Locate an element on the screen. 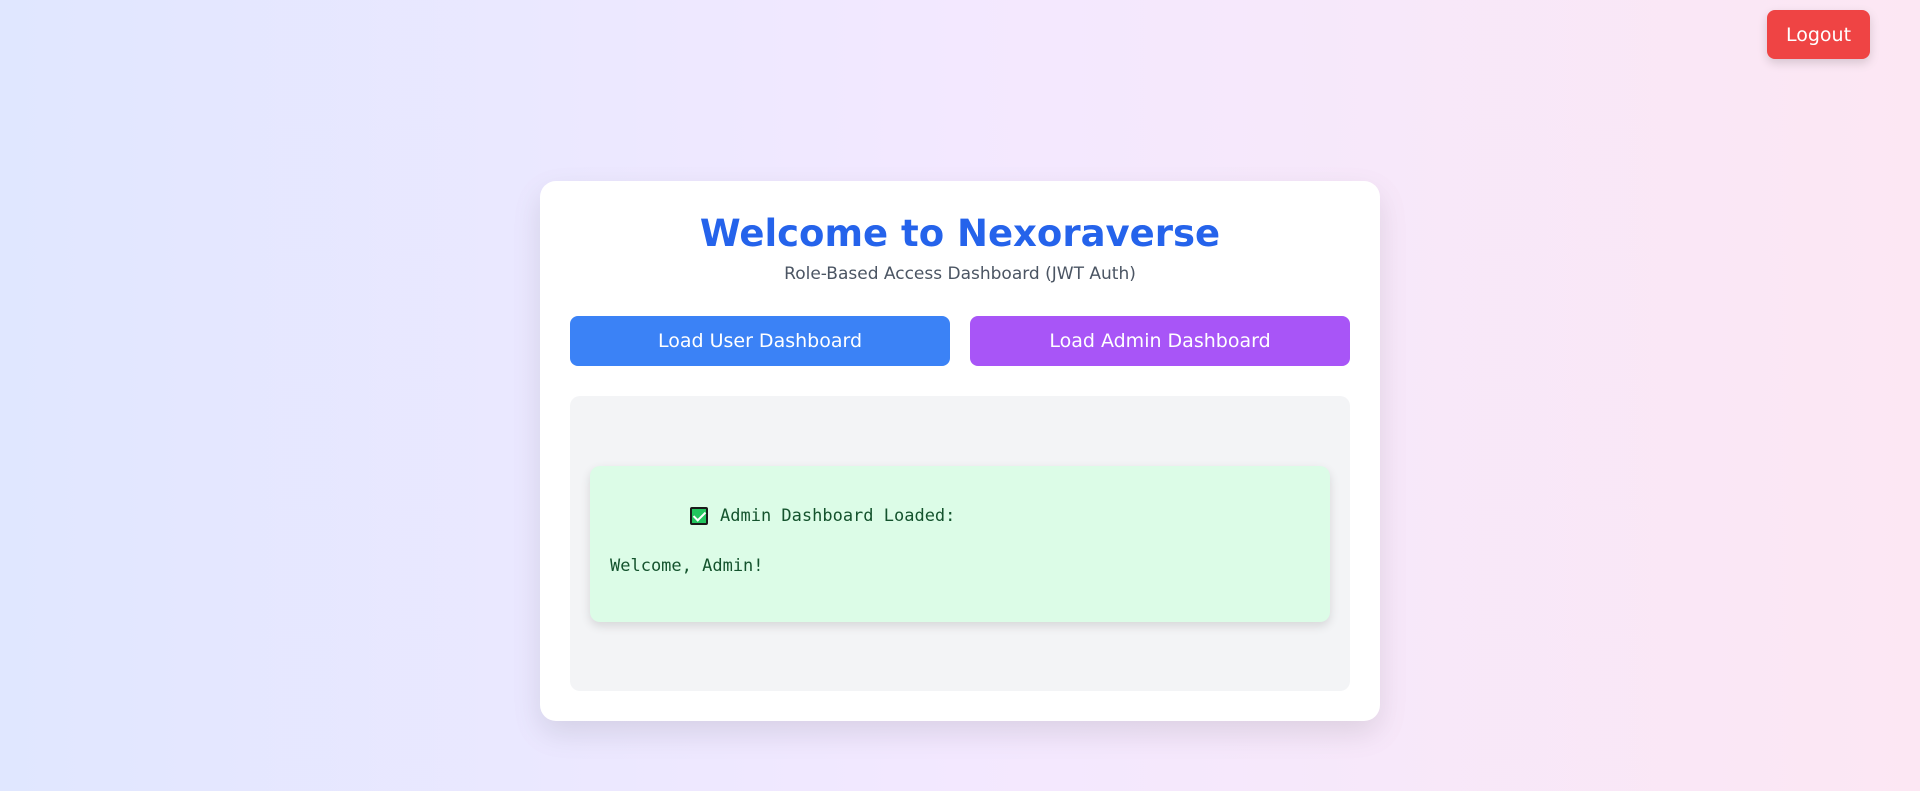 The height and width of the screenshot is (791, 1920). result-heading: Admin Dashboard Loaded: is located at coordinates (838, 516).